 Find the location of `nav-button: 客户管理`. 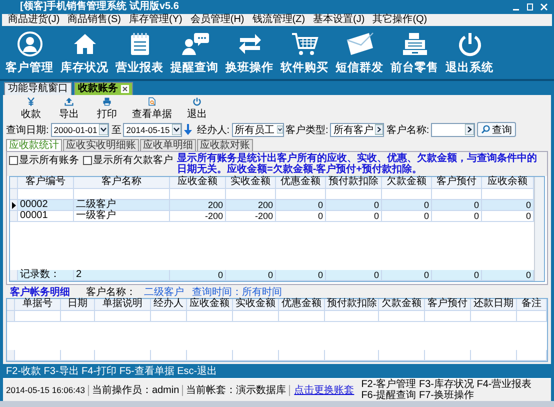

nav-button: 客户管理 is located at coordinates (29, 52).